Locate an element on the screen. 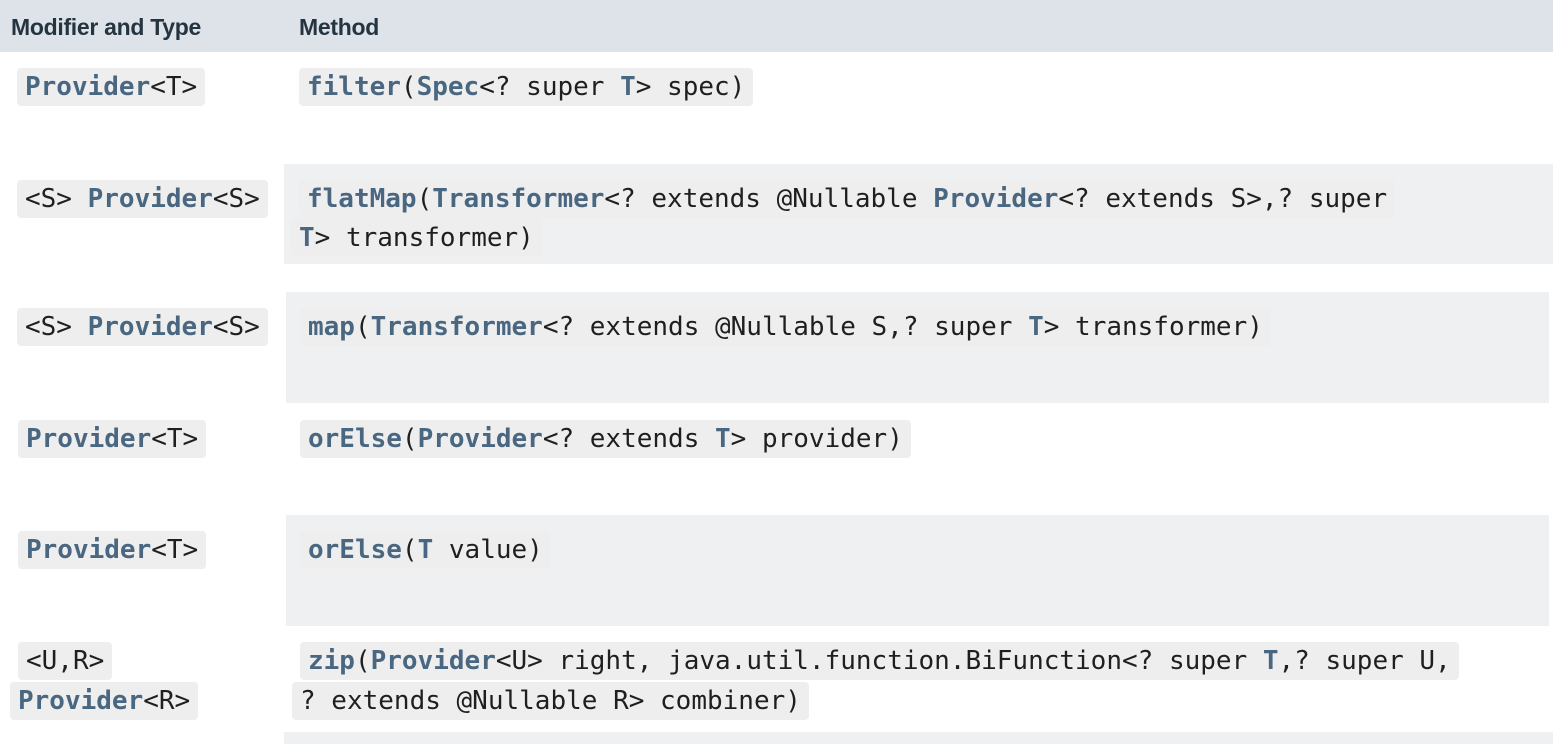 This screenshot has height=744, width=1553. param-text: ? extends @Nullable R> combiner) is located at coordinates (550, 701).